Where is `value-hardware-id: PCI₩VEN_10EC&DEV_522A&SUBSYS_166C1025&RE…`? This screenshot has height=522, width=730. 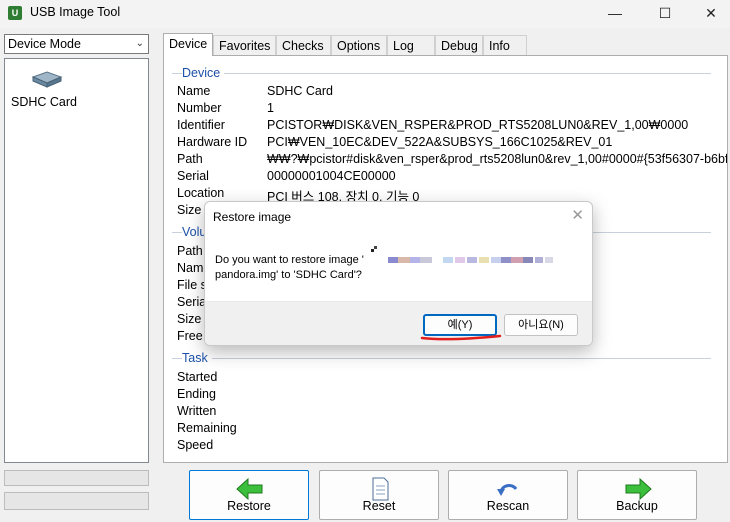 value-hardware-id: PCI₩VEN_10EC&DEV_522A&SUBSYS_166C1025&RE… is located at coordinates (440, 142).